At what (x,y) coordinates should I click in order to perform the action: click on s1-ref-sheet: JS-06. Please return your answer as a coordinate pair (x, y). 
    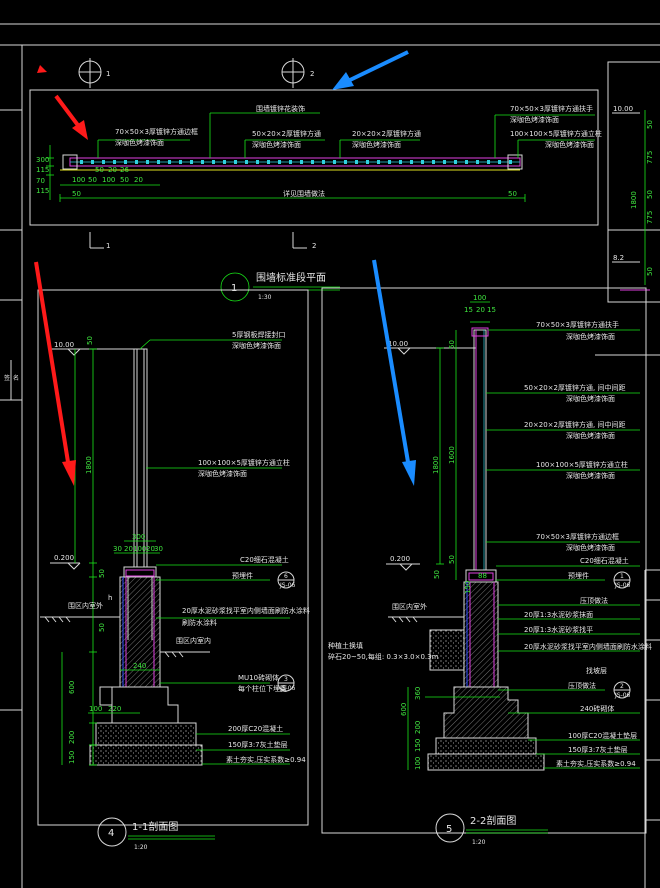
    Looking at the image, I should click on (287, 585).